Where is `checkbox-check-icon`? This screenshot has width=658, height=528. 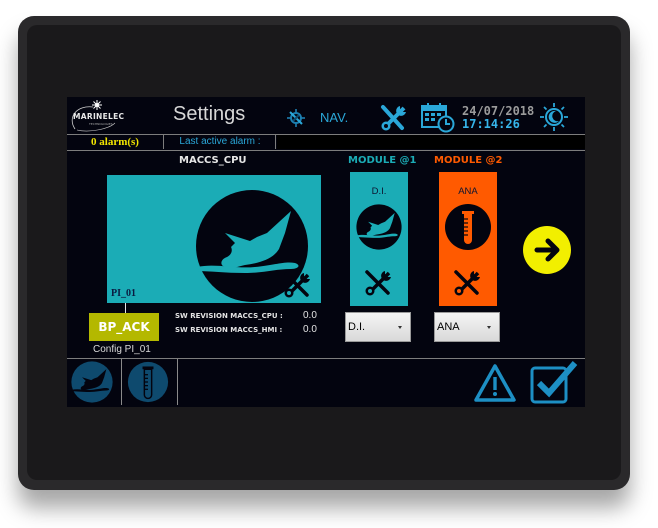
checkbox-check-icon is located at coordinates (554, 382).